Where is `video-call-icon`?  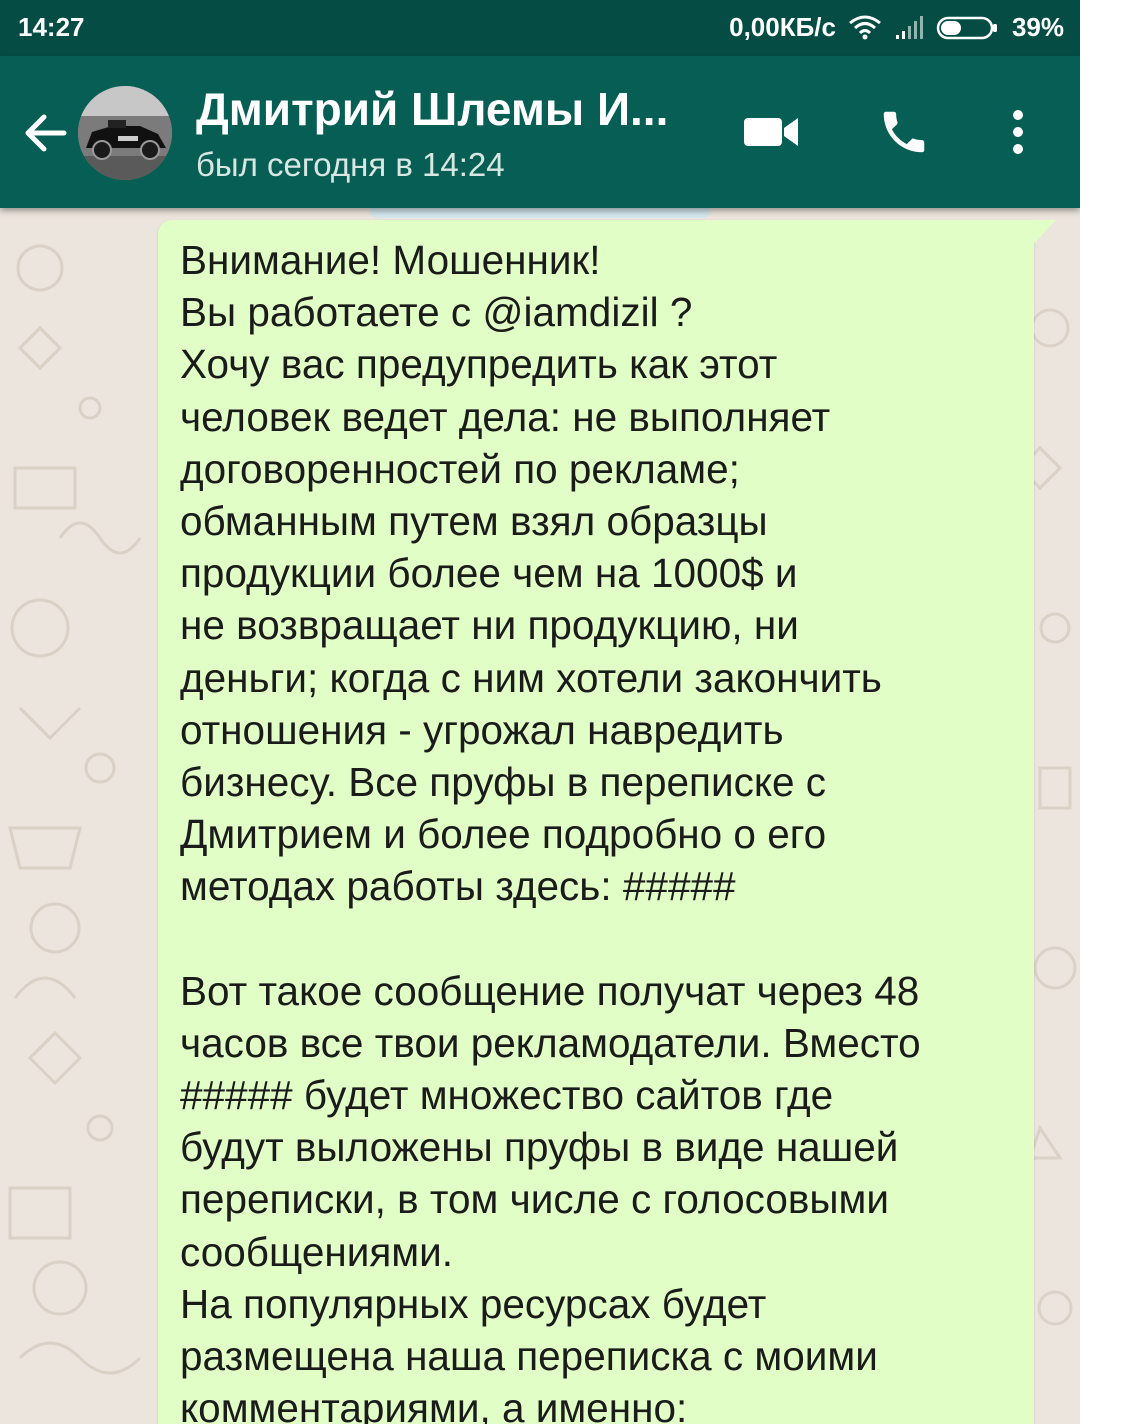
video-call-icon is located at coordinates (771, 132).